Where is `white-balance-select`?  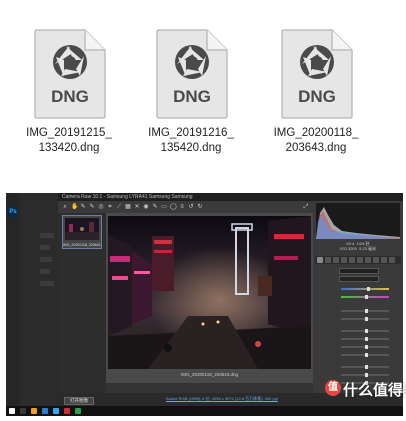 white-balance-select is located at coordinates (359, 279).